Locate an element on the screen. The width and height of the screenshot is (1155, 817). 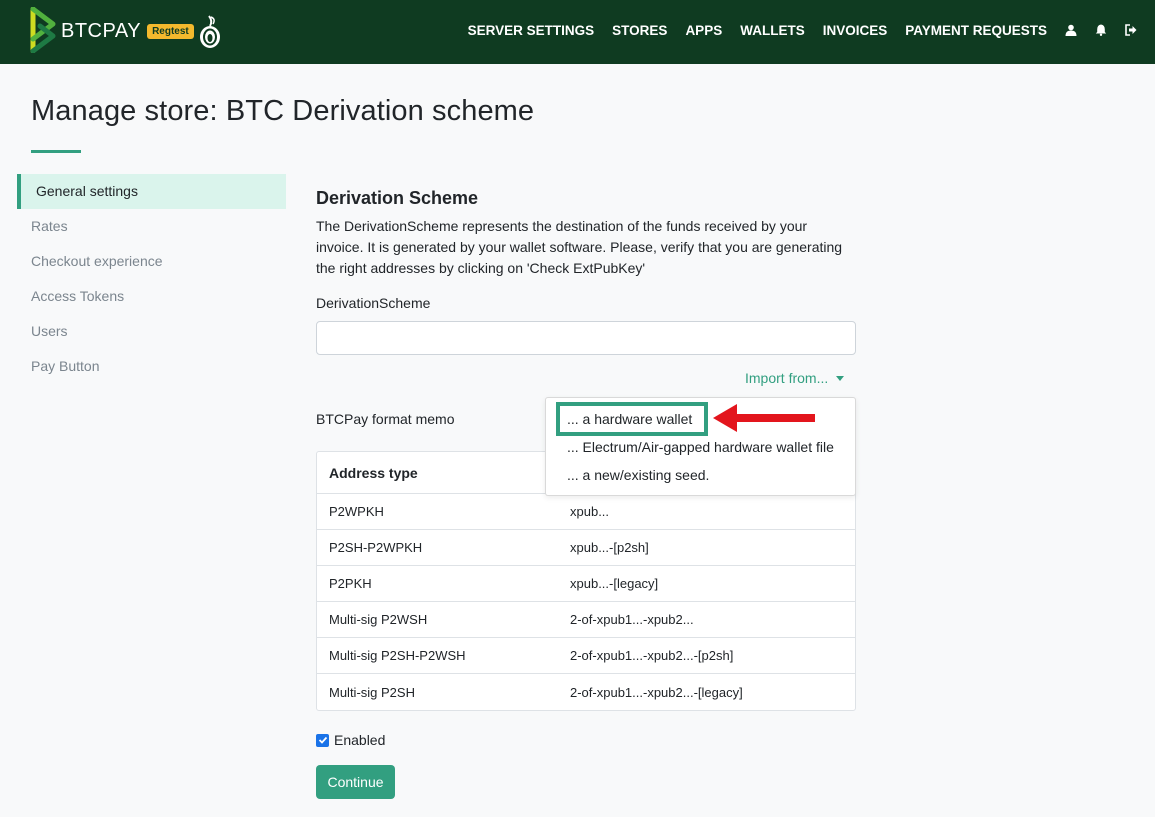
address-type-cell: P2PKH is located at coordinates (350, 583).